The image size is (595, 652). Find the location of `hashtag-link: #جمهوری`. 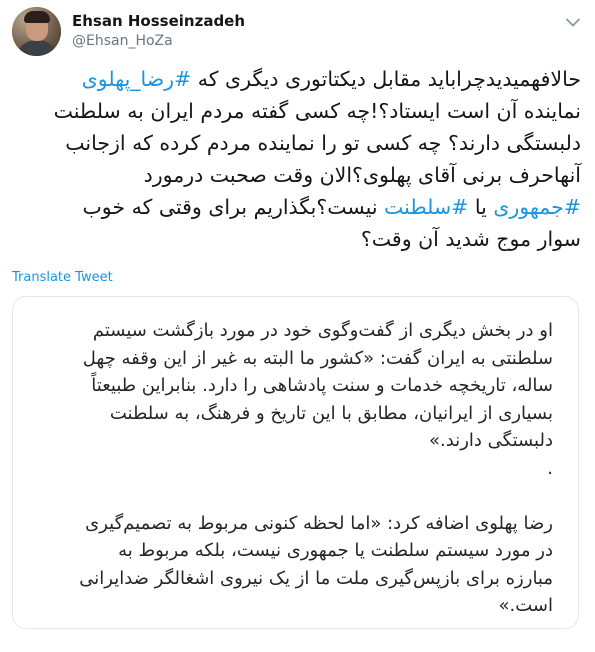

hashtag-link: #جمهوری is located at coordinates (537, 207).